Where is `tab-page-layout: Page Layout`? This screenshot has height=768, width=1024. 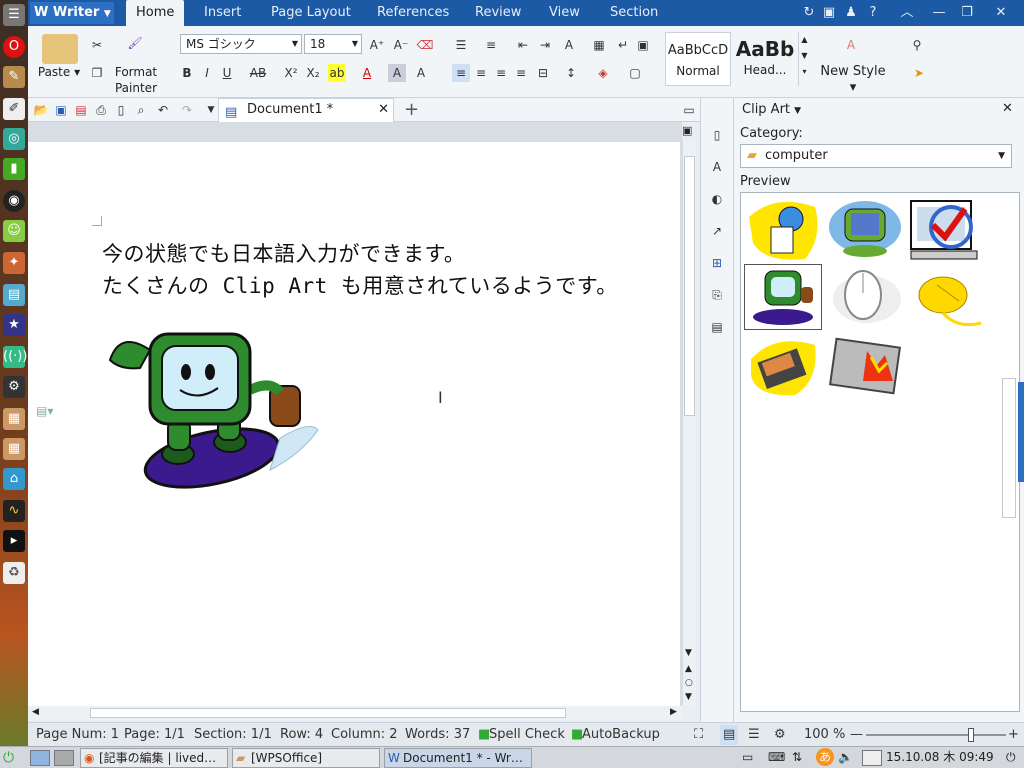
tab-page-layout: Page Layout is located at coordinates (311, 13).